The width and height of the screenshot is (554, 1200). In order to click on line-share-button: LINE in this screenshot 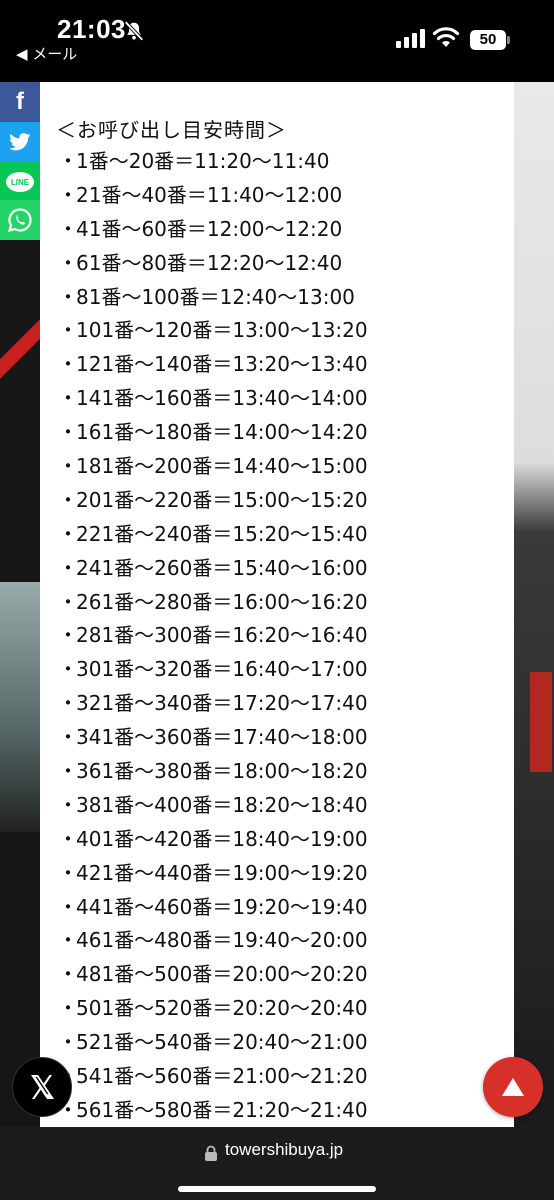, I will do `click(20, 182)`.